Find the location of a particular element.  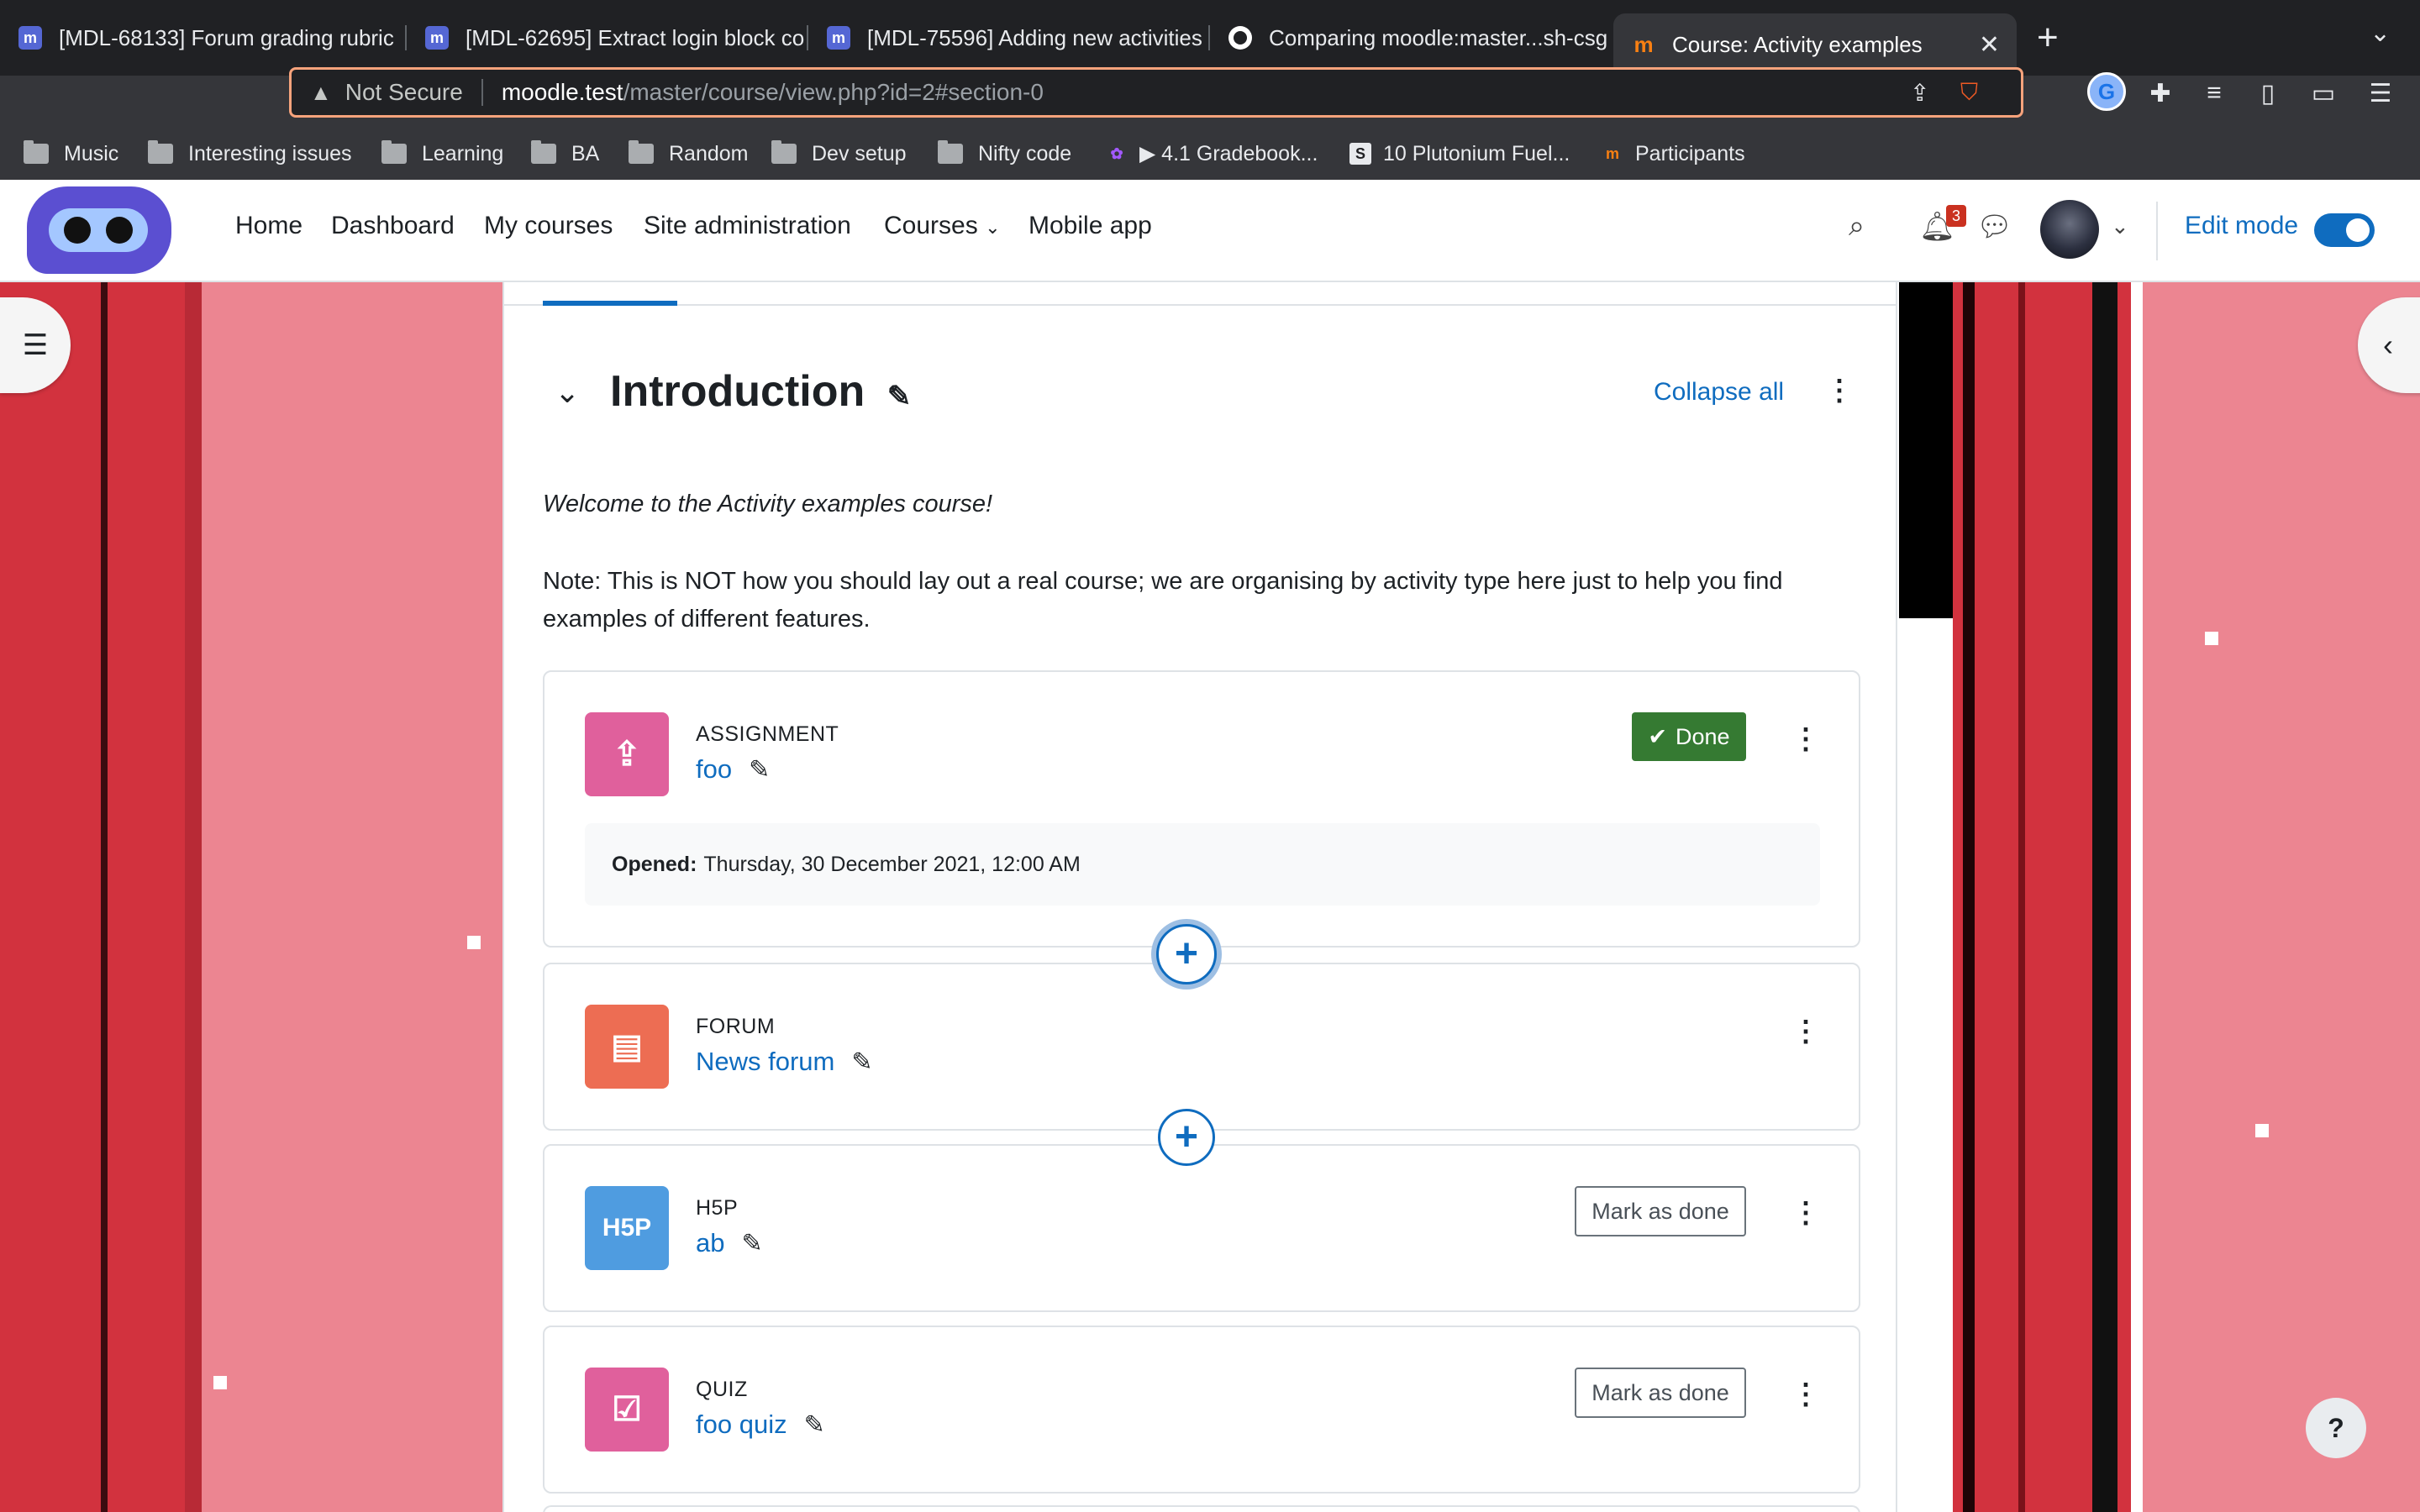

close-icon: ✕ is located at coordinates (1989, 45).